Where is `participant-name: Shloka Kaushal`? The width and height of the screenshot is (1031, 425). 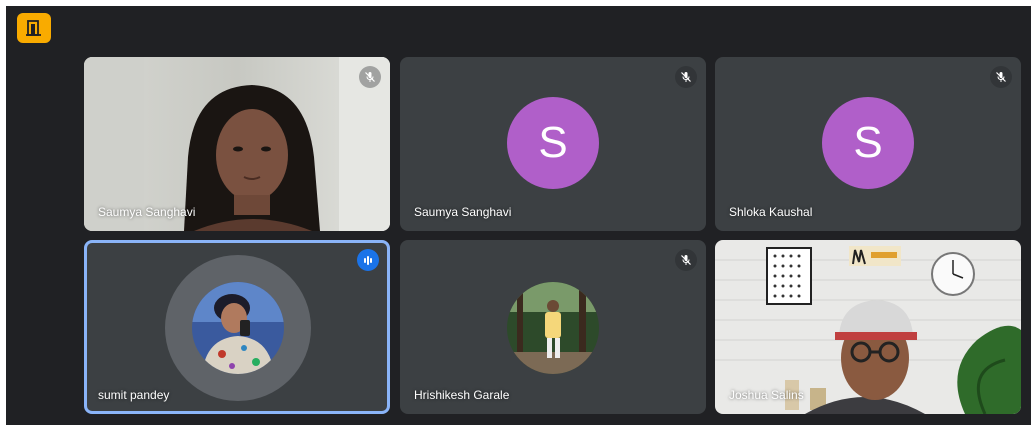 participant-name: Shloka Kaushal is located at coordinates (771, 212).